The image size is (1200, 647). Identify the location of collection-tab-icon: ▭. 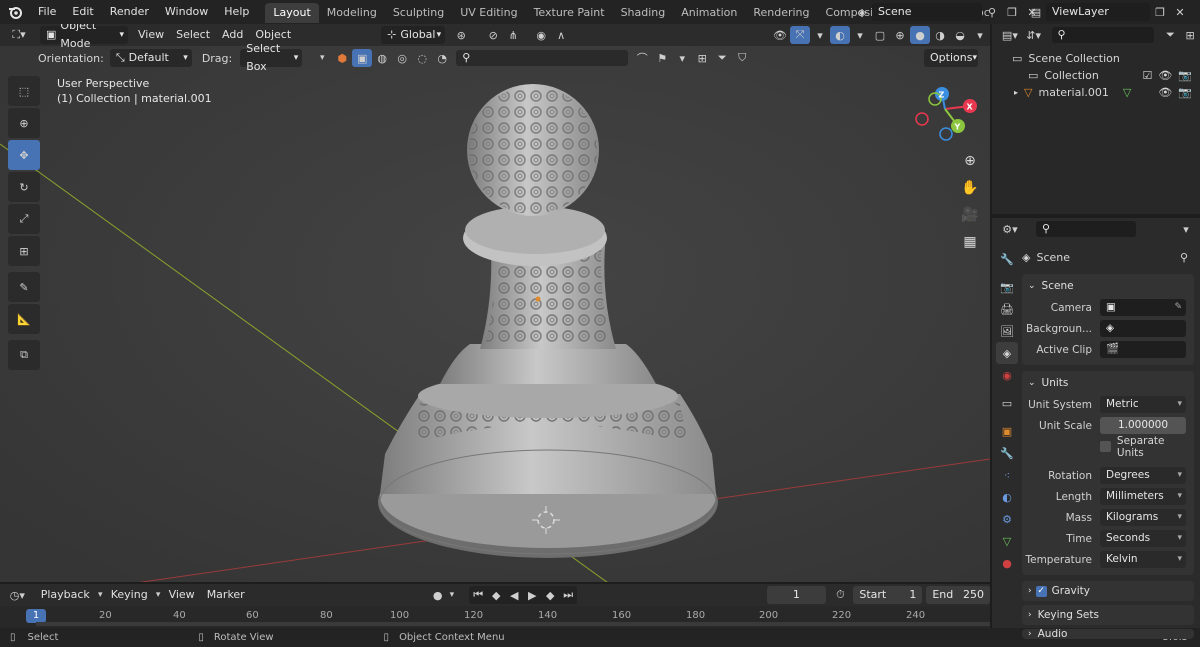
(1007, 403).